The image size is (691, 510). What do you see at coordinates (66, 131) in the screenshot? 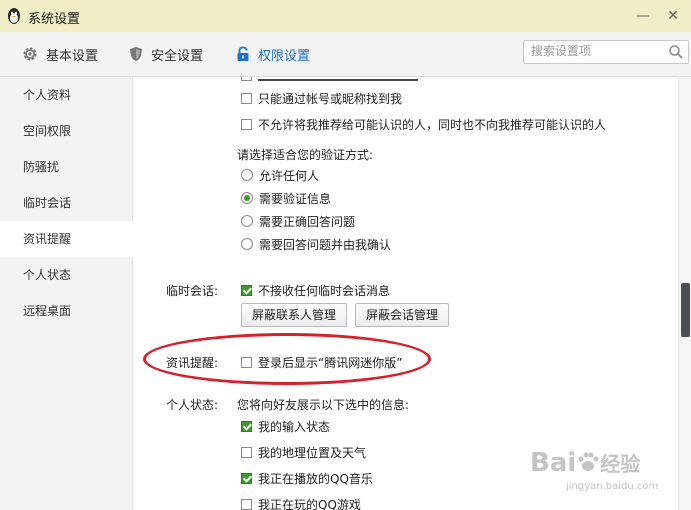
I see `sidebar-item-space-permission: 空间权限` at bounding box center [66, 131].